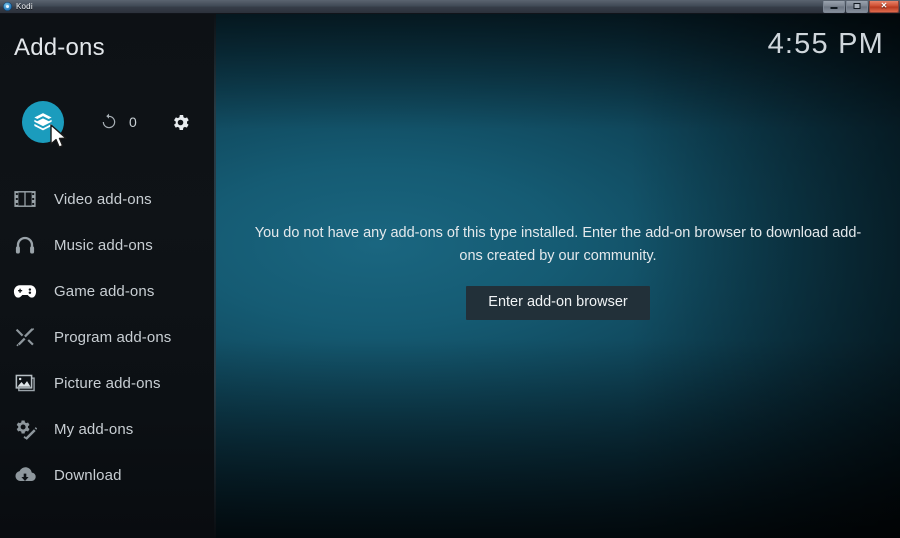 The height and width of the screenshot is (538, 900). Describe the element at coordinates (94, 429) in the screenshot. I see `sidebar-item-label: My add-ons` at that location.